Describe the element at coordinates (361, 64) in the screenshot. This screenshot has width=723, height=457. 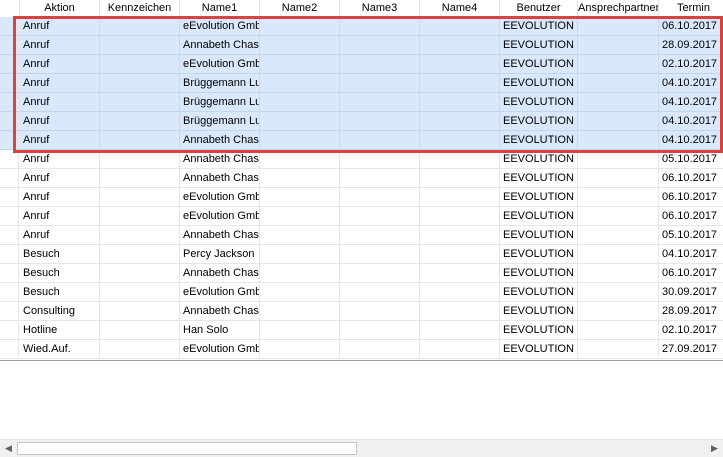
I see `table-row: Anruf eEvolution Gmbh EEVOLUTION 02.10.2017` at that location.